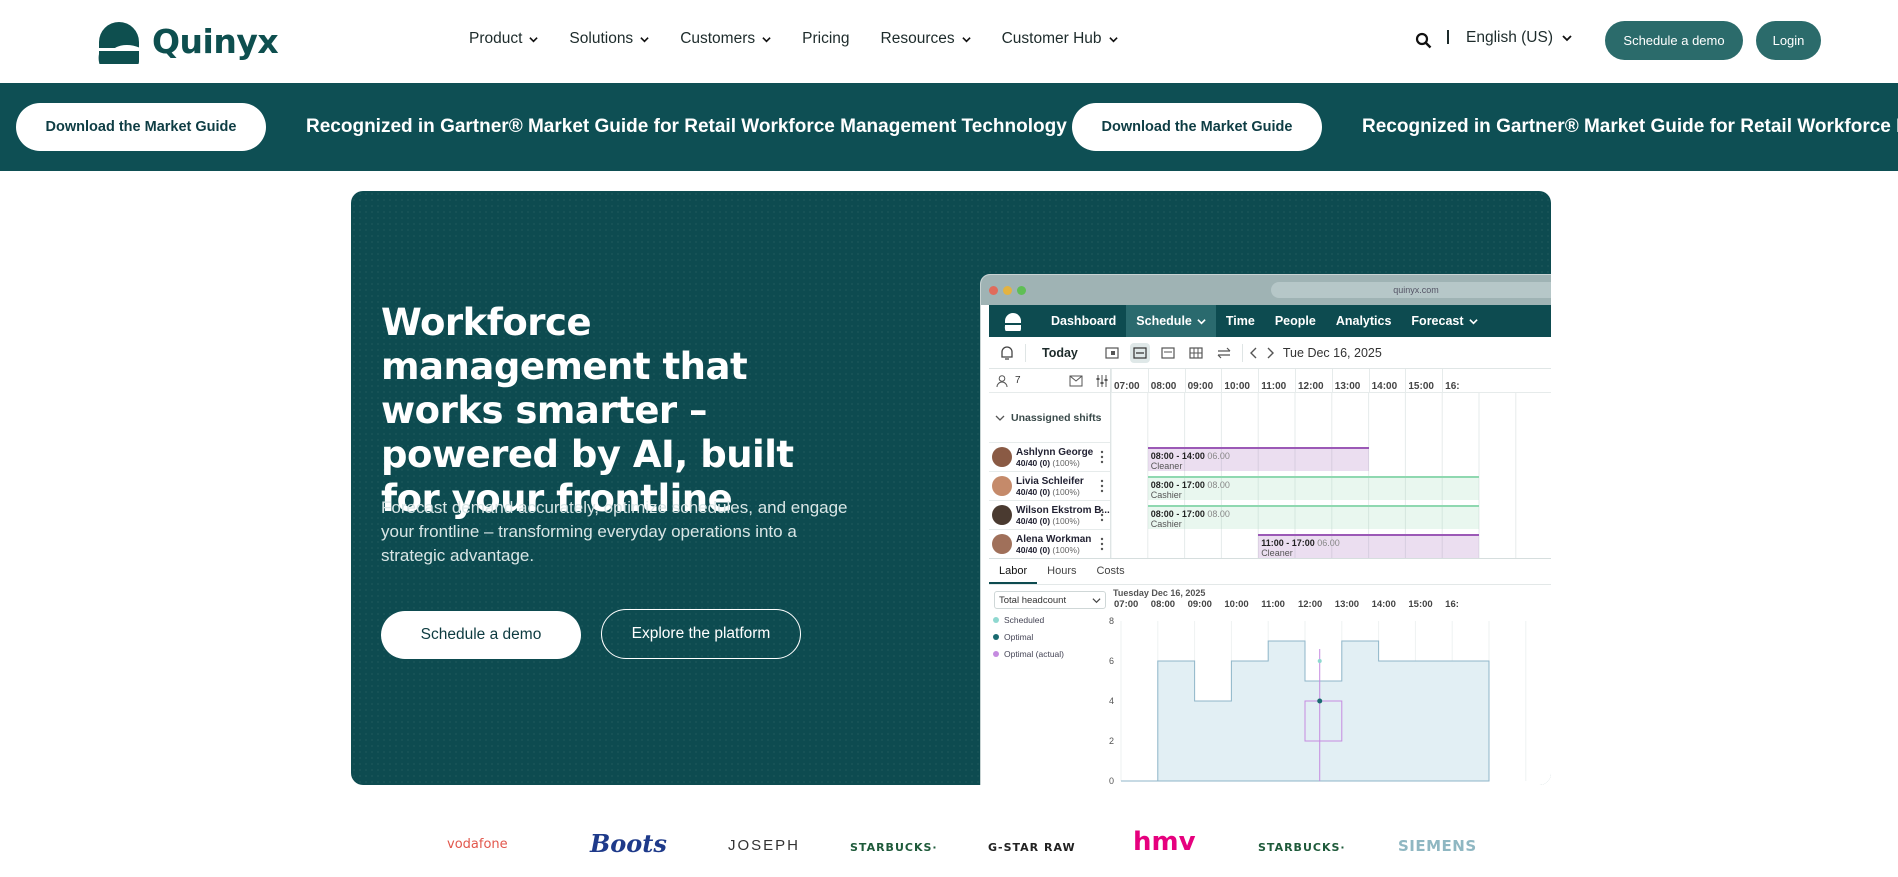 The height and width of the screenshot is (877, 1898). What do you see at coordinates (1320, 701) in the screenshot?
I see `optimal-point` at bounding box center [1320, 701].